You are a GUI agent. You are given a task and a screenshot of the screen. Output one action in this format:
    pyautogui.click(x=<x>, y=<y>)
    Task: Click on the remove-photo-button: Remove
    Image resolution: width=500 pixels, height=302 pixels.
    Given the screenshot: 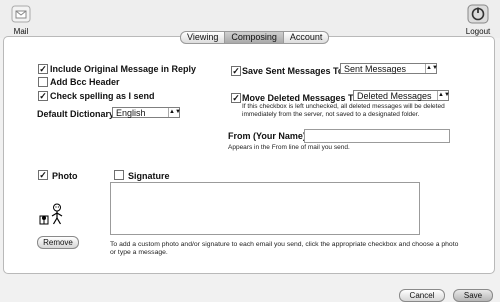 What is the action you would take?
    pyautogui.click(x=58, y=242)
    